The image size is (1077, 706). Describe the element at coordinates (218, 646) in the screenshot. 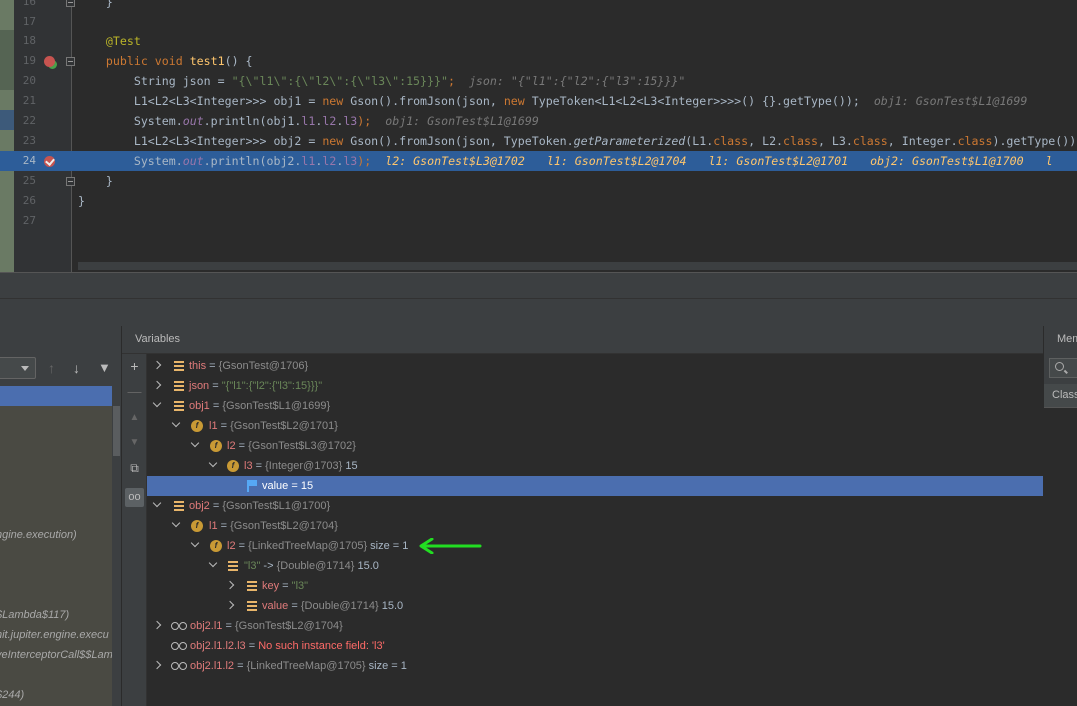

I see `watch-name: obj2.l1.l2.l3` at that location.